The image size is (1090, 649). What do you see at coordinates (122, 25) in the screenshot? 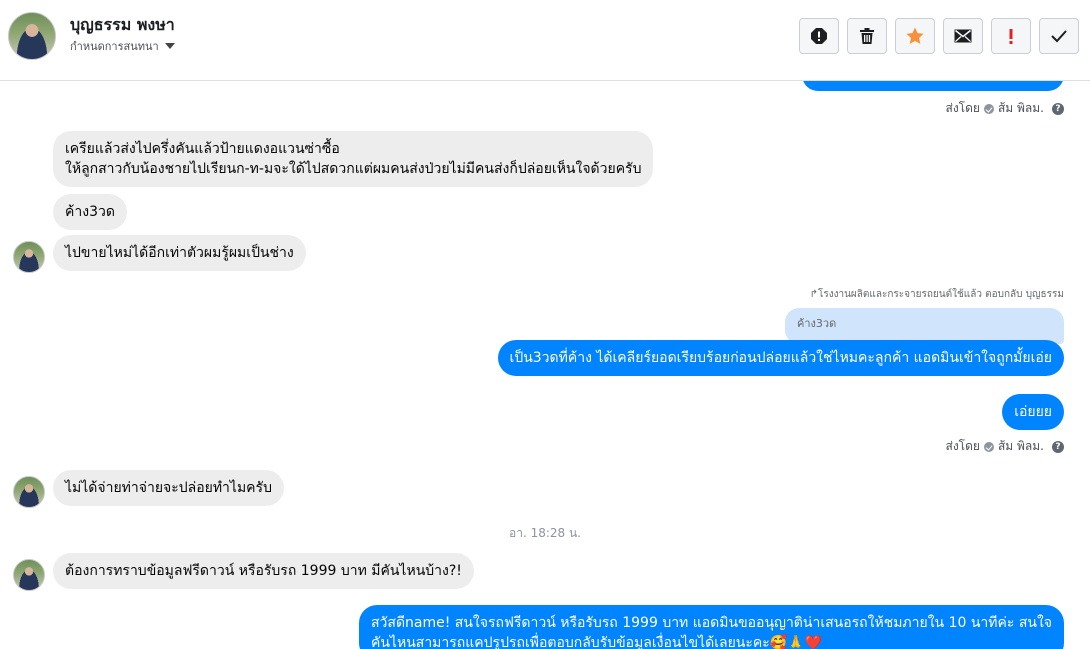
I see `contact-name: บุญธรรม พงษา` at bounding box center [122, 25].